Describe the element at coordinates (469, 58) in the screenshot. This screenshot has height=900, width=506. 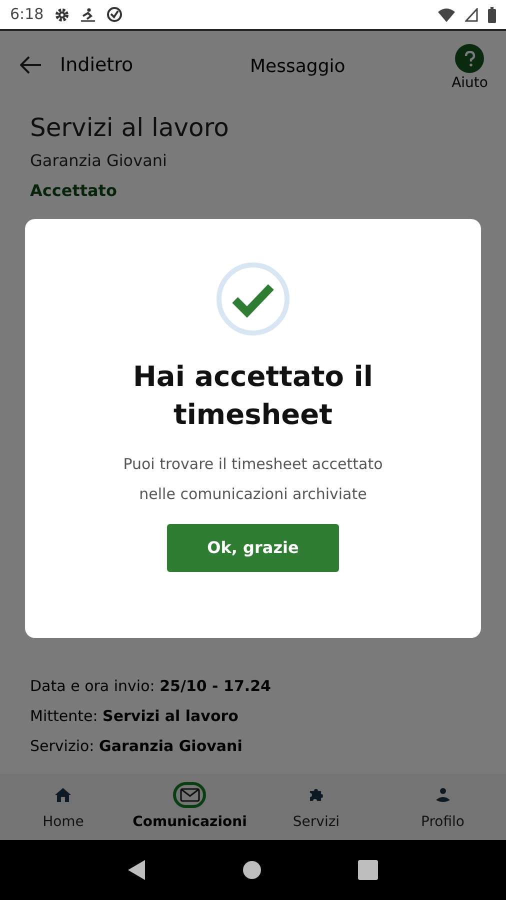
I see `question-icon` at that location.